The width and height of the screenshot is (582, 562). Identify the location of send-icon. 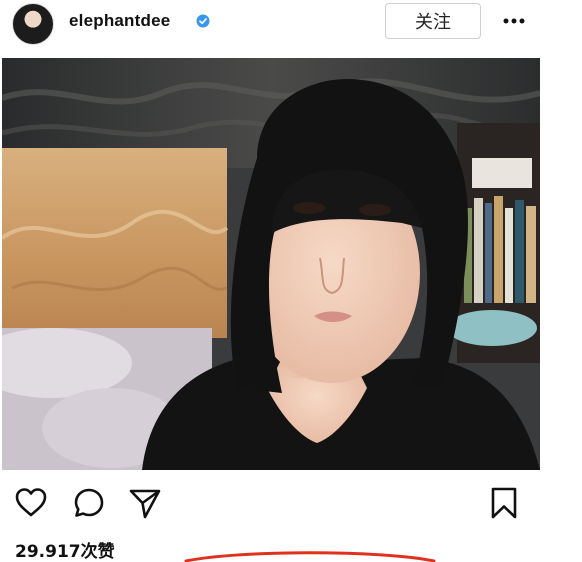
(145, 503).